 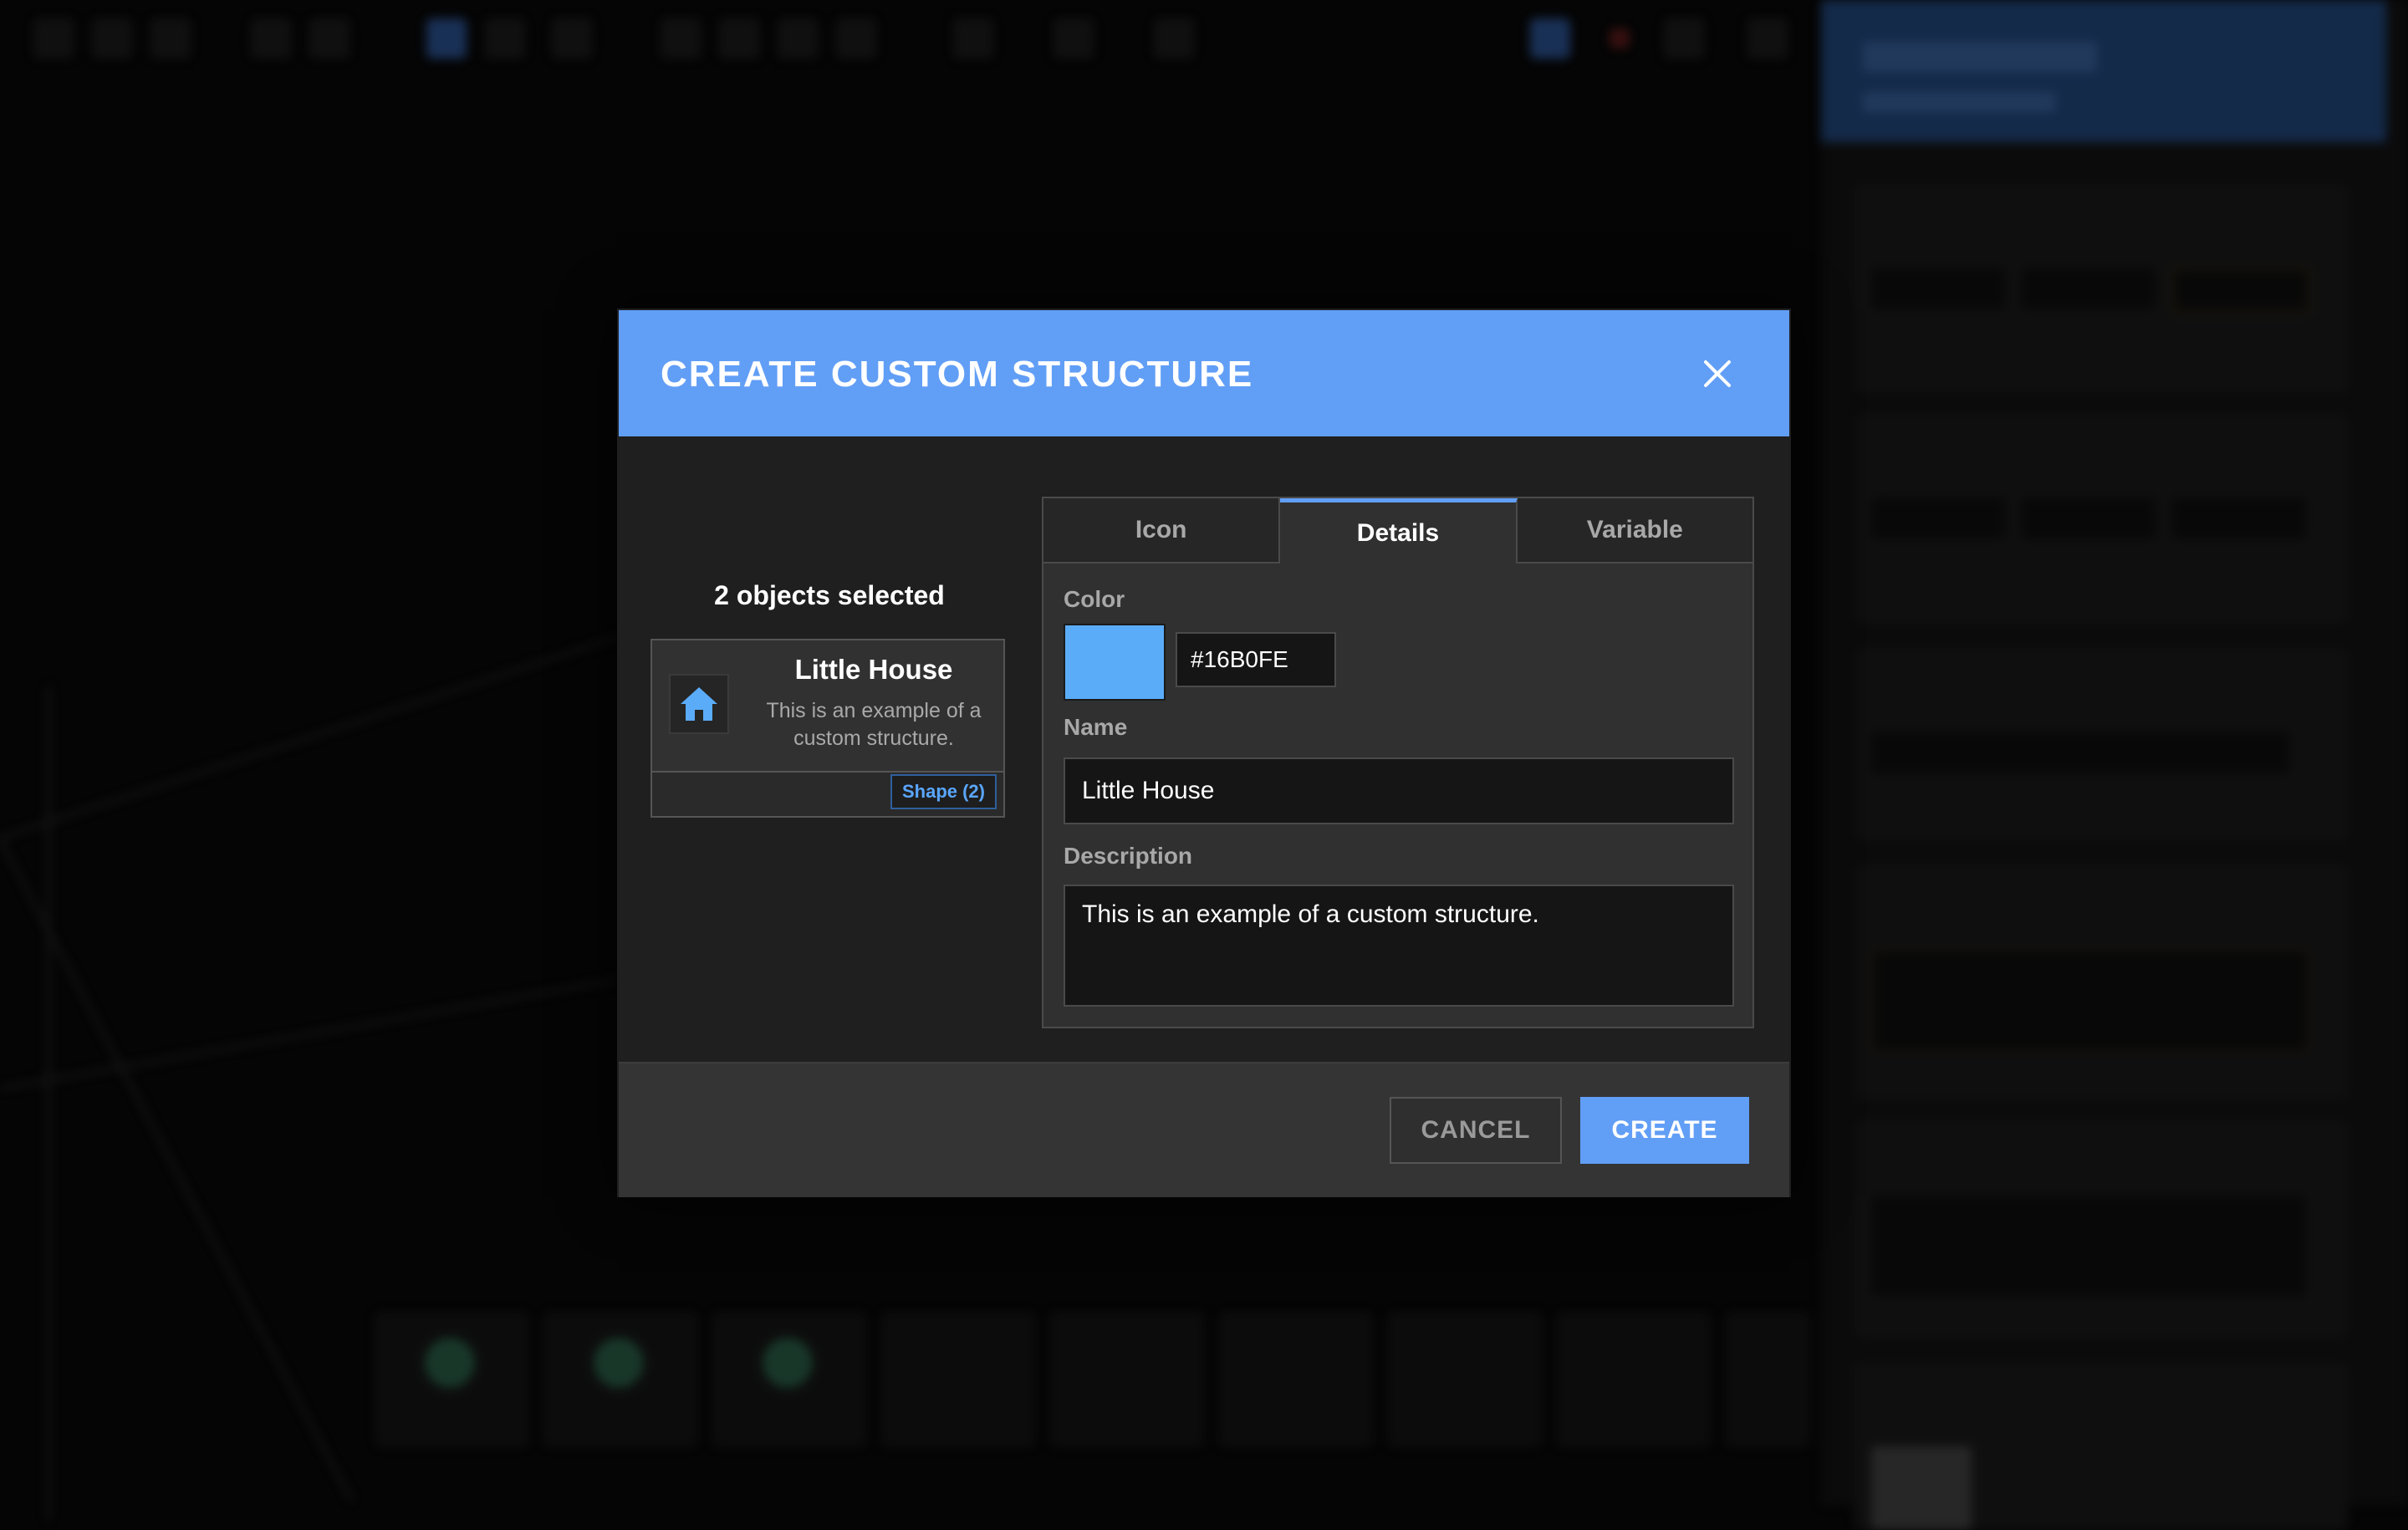 I want to click on material-field, so click(x=2088, y=1246).